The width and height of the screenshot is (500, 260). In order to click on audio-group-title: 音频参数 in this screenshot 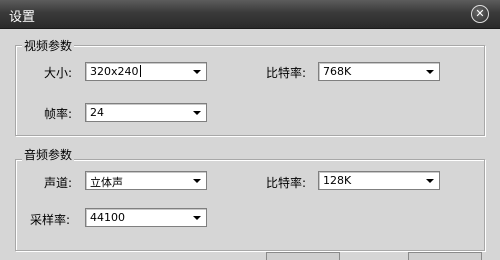, I will do `click(48, 154)`.